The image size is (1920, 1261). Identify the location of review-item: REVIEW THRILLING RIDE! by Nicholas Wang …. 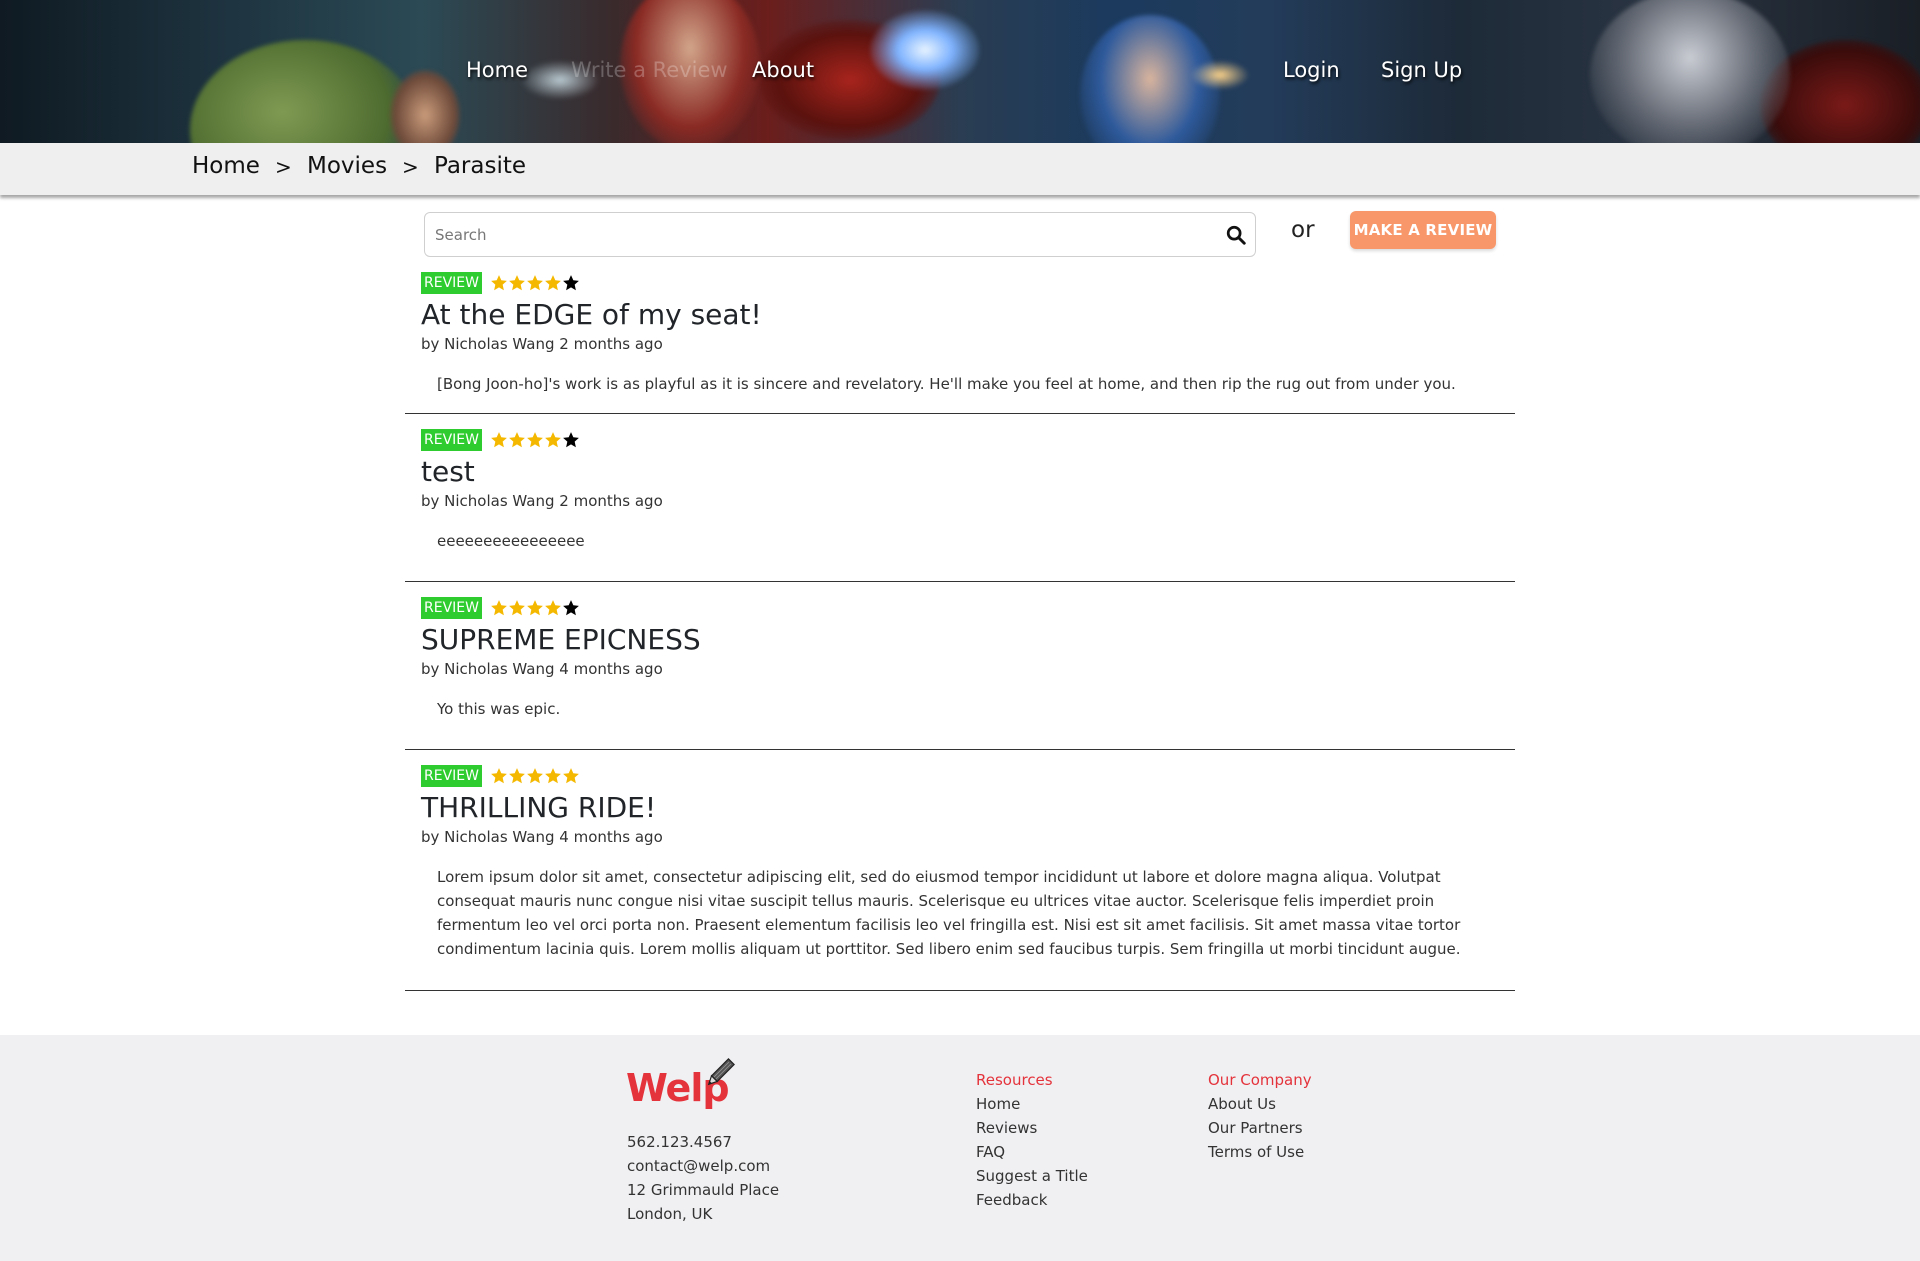
(960, 877).